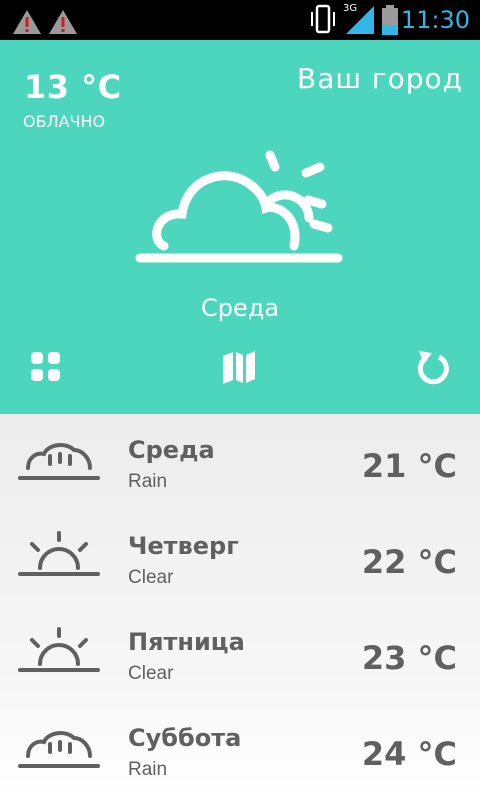 The height and width of the screenshot is (802, 480). Describe the element at coordinates (240, 462) in the screenshot. I see `forecast-row: Среда Rain 21 °C` at that location.